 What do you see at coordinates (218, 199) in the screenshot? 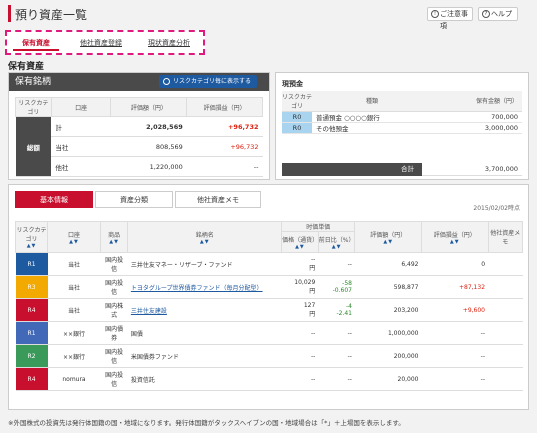
I see `tab-other-asset-memo: 他社資産メモ` at bounding box center [218, 199].